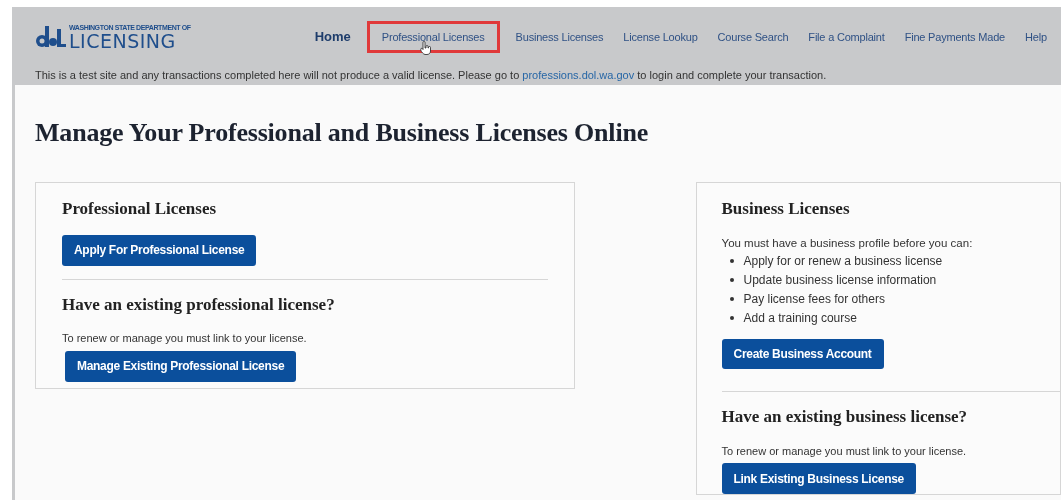  What do you see at coordinates (843, 261) in the screenshot?
I see `list-item: Apply for or renew a business license` at bounding box center [843, 261].